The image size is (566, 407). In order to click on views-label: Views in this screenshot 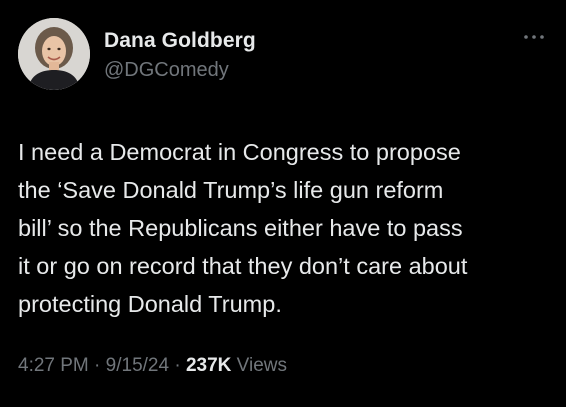, I will do `click(261, 365)`.